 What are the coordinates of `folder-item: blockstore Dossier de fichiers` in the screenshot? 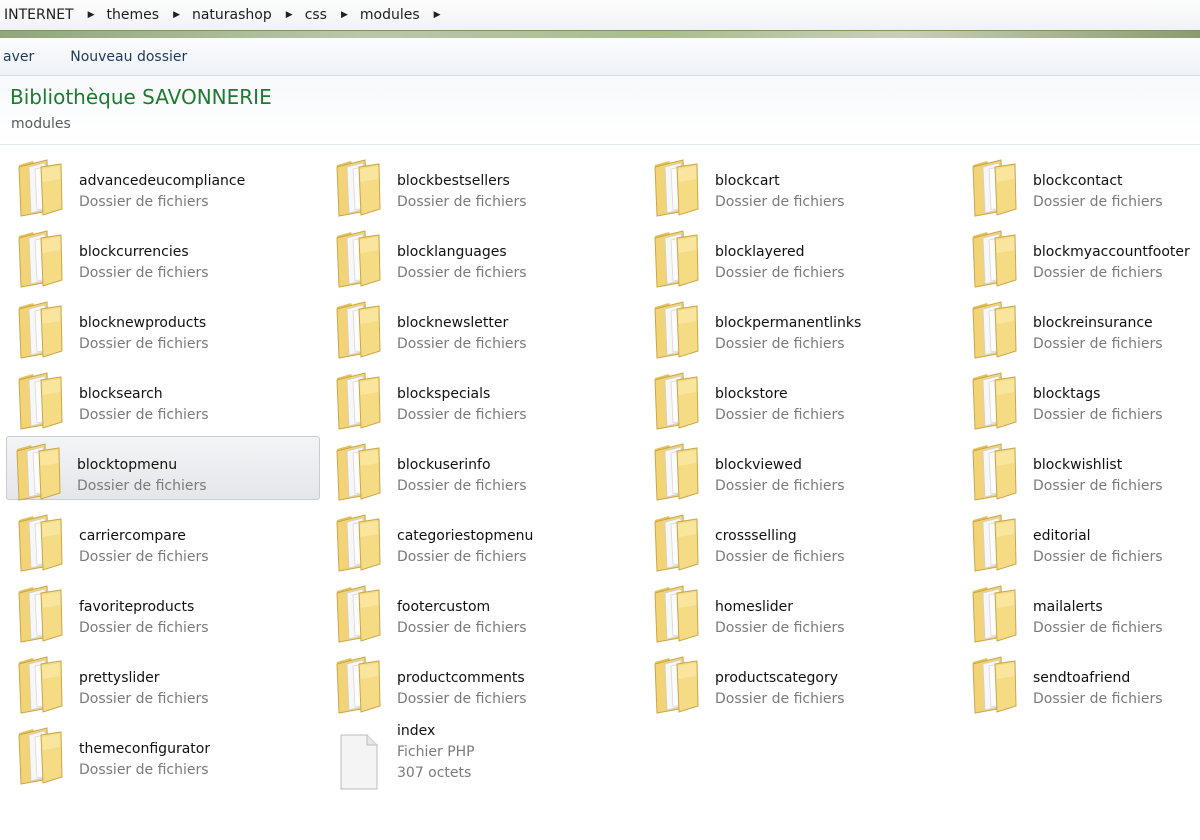 It's located at (800, 397).